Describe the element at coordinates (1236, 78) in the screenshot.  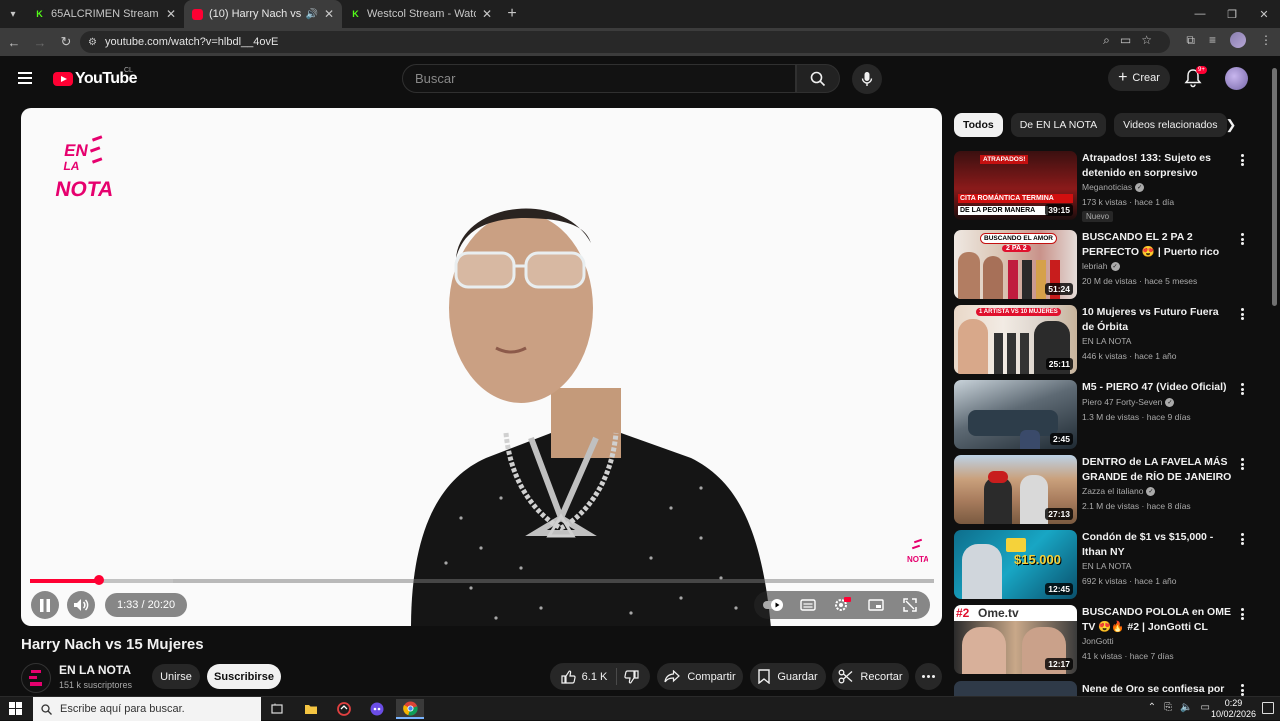
I see `account-avatar` at that location.